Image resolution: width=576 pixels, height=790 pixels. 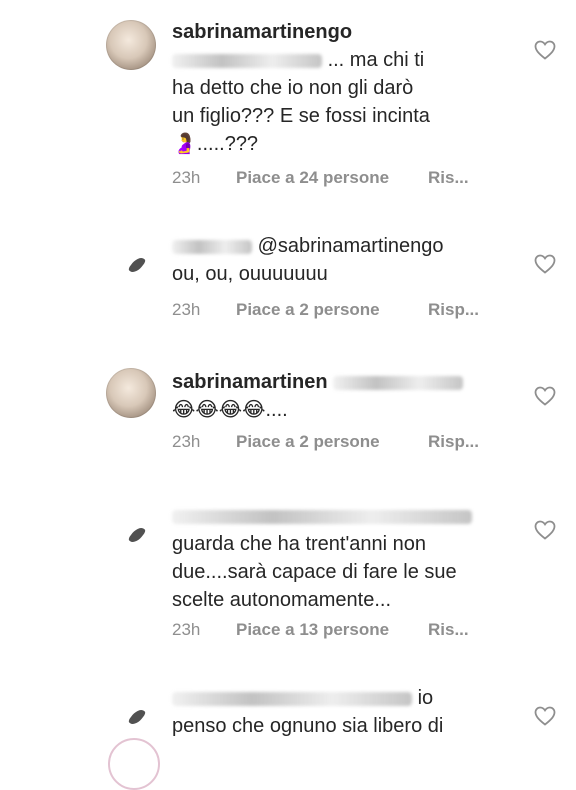 What do you see at coordinates (332, 630) in the screenshot?
I see `like-count: Piace a 13 persone` at bounding box center [332, 630].